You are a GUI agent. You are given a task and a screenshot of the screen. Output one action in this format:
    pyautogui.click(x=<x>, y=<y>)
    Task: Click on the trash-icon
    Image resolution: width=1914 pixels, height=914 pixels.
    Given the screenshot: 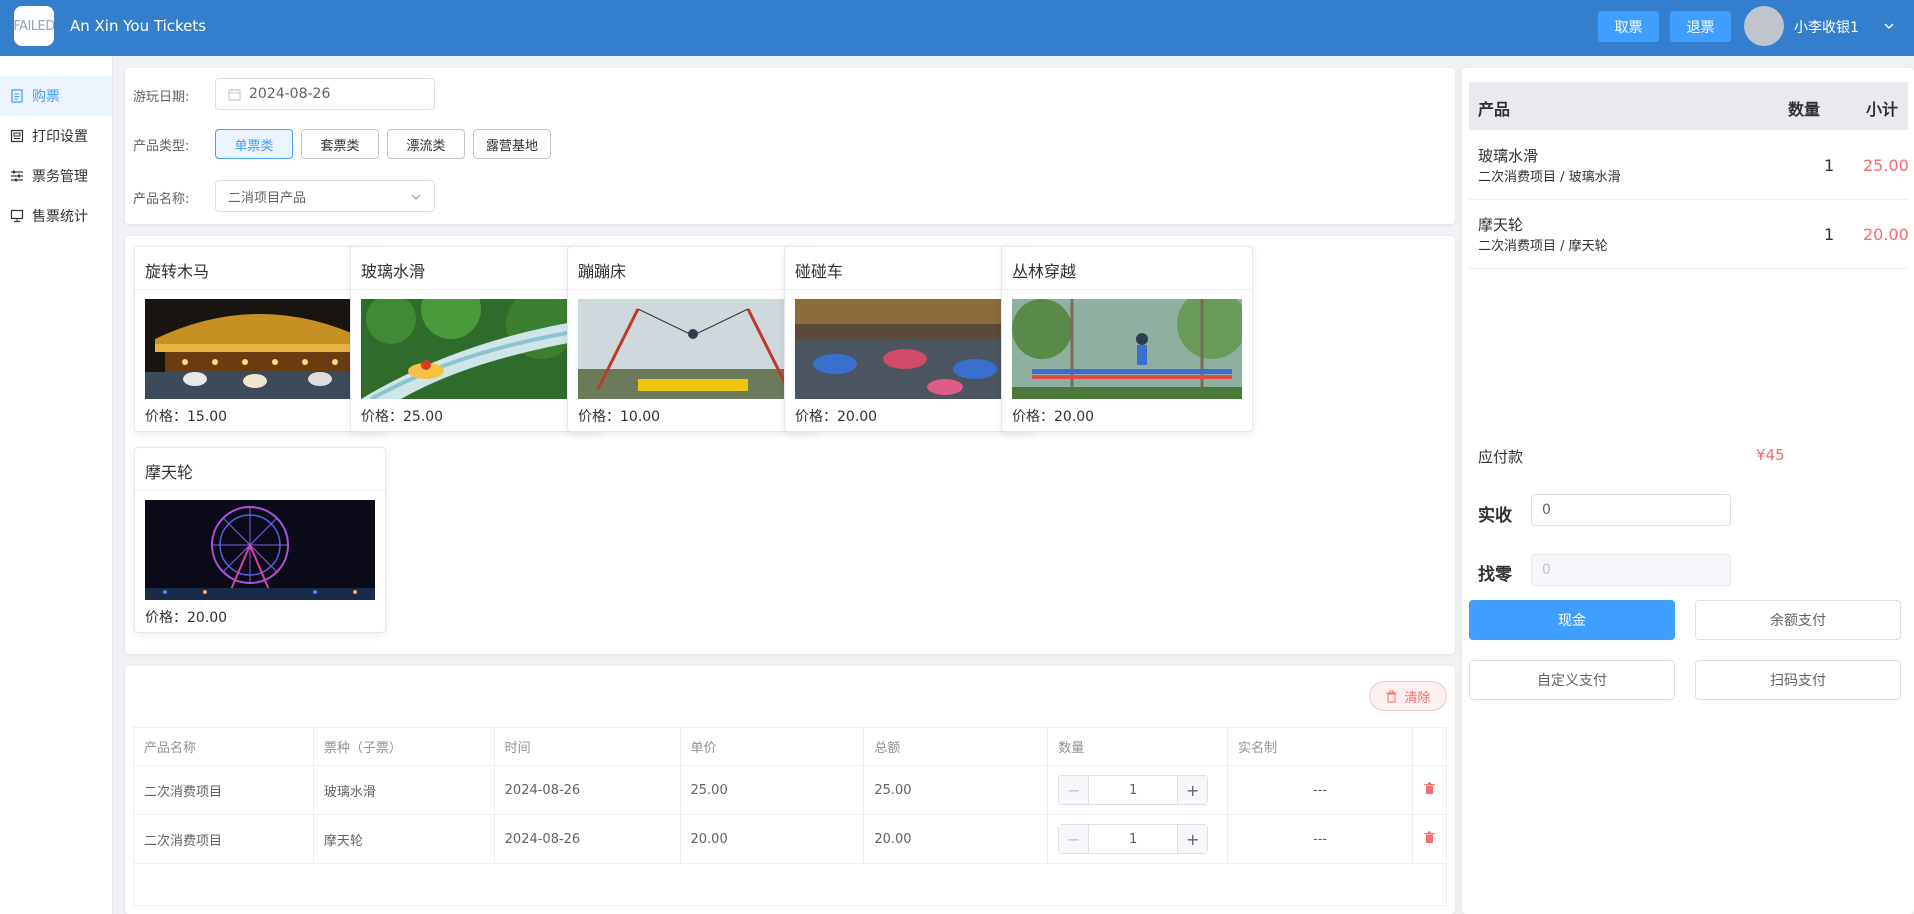 What is the action you would take?
    pyautogui.click(x=1391, y=696)
    